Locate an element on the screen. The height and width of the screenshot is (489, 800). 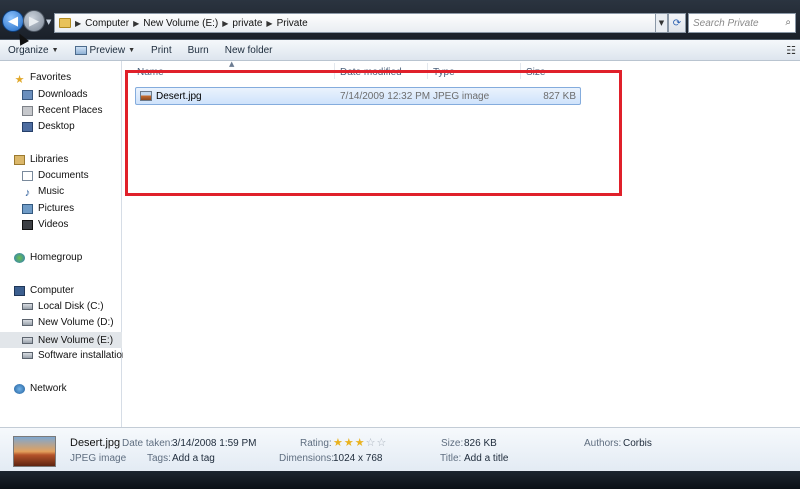
sidebar-item-new-volume-e: New Volume (E:) is located at coordinates (61, 340).